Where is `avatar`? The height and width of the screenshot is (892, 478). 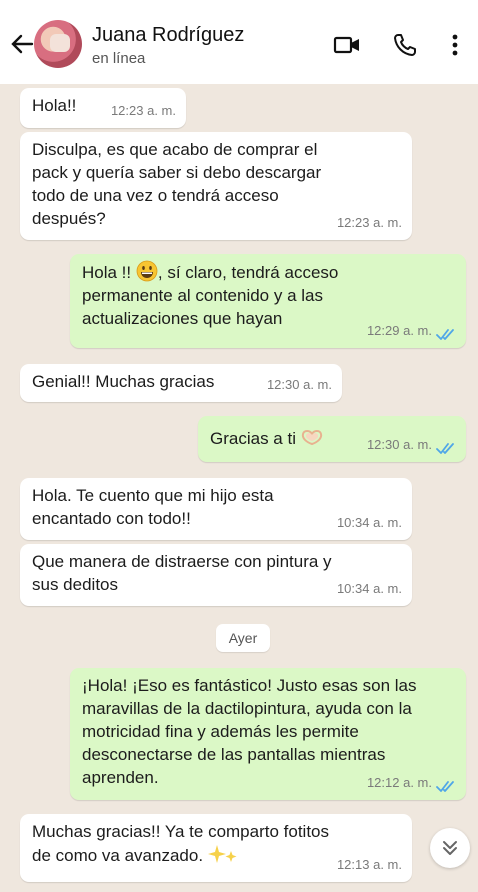 avatar is located at coordinates (58, 44).